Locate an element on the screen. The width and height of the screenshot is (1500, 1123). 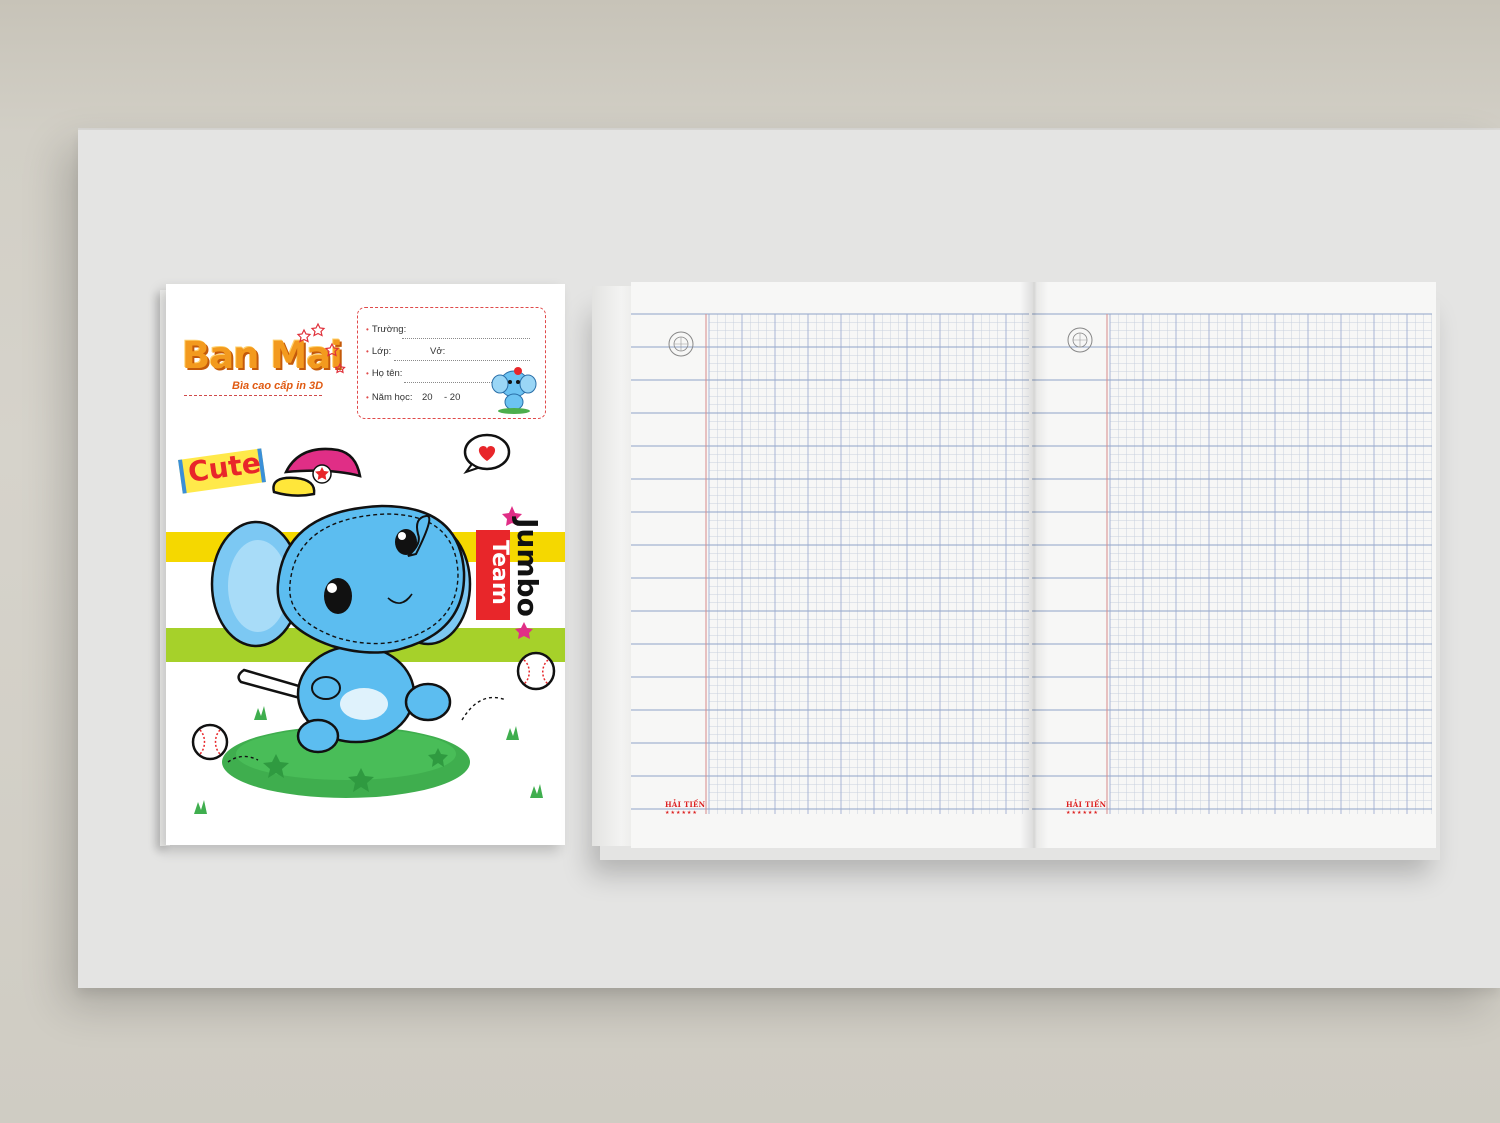
grid-ruling-left is located at coordinates (830, 563).